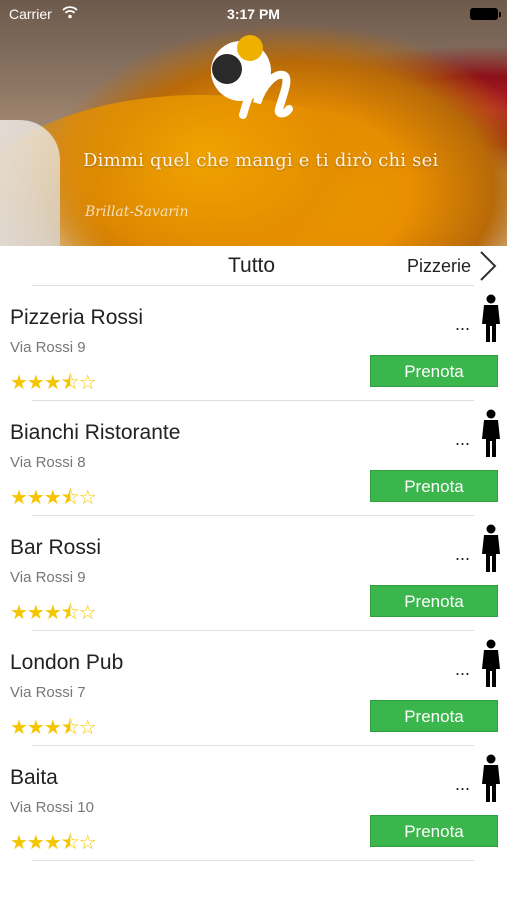 This screenshot has width=507, height=900. I want to click on restaurant-name: Bianchi Ristorante, so click(95, 432).